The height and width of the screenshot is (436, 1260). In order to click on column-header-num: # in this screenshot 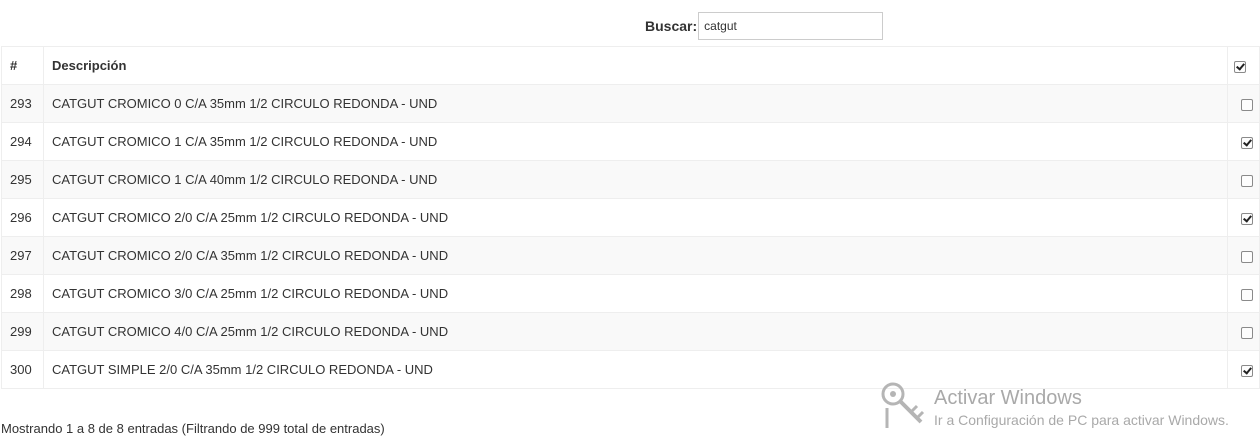, I will do `click(22, 65)`.